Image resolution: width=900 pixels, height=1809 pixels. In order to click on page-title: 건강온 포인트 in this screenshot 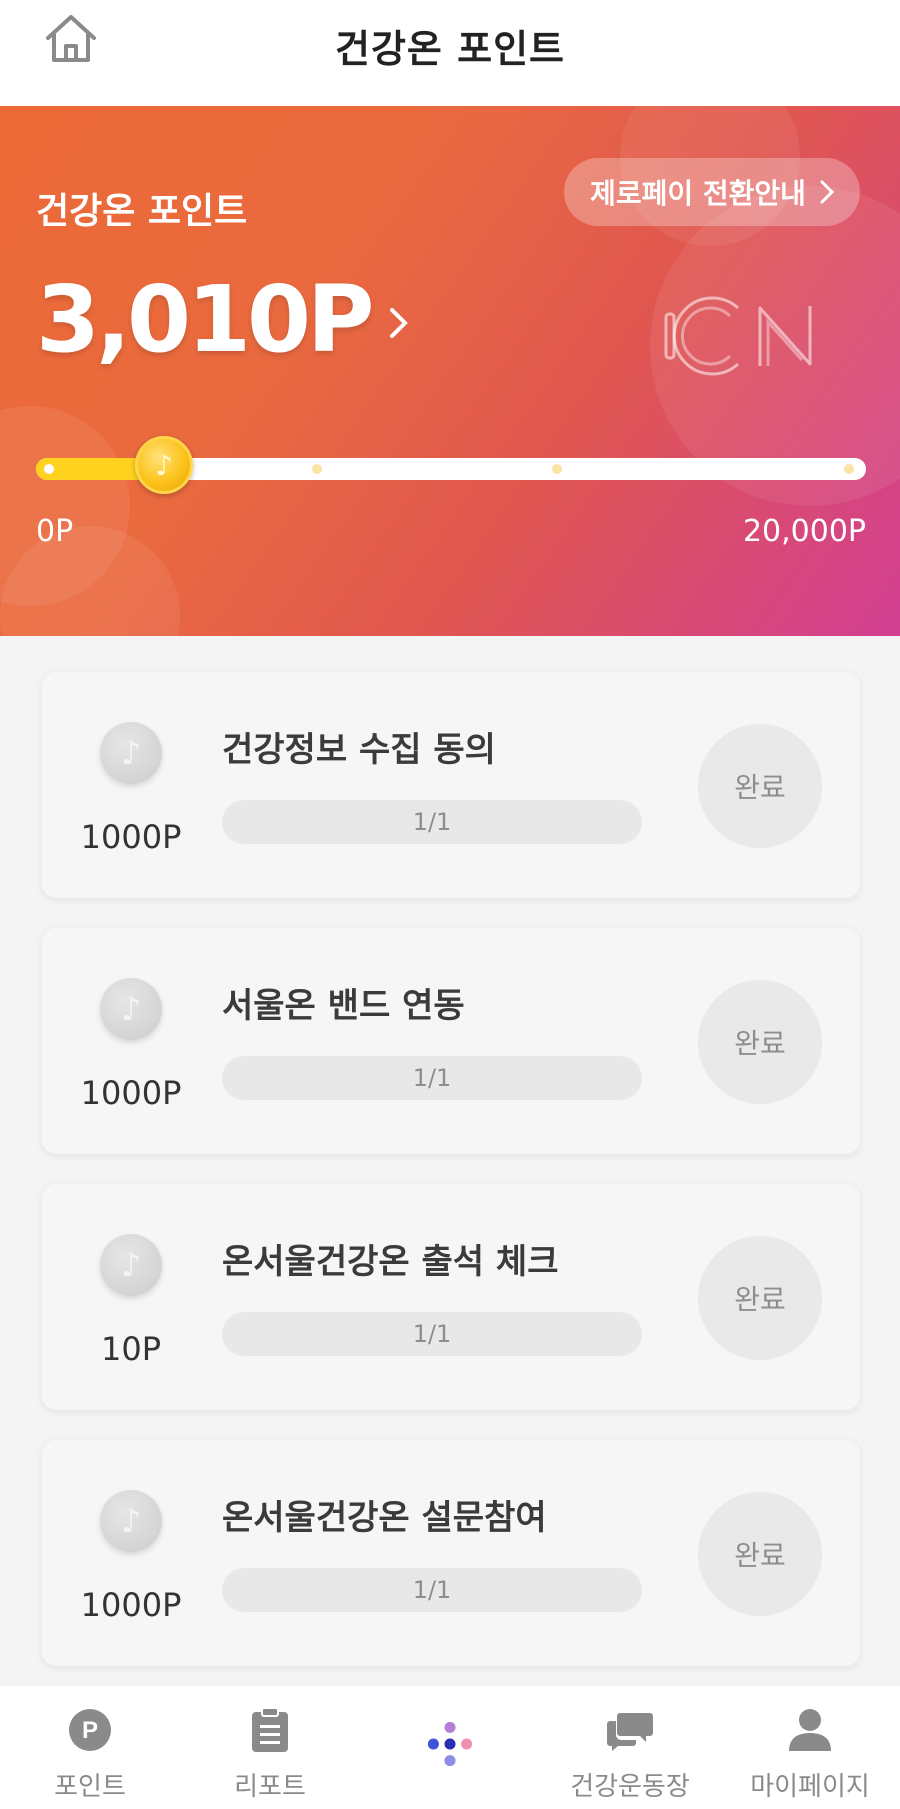, I will do `click(450, 49)`.